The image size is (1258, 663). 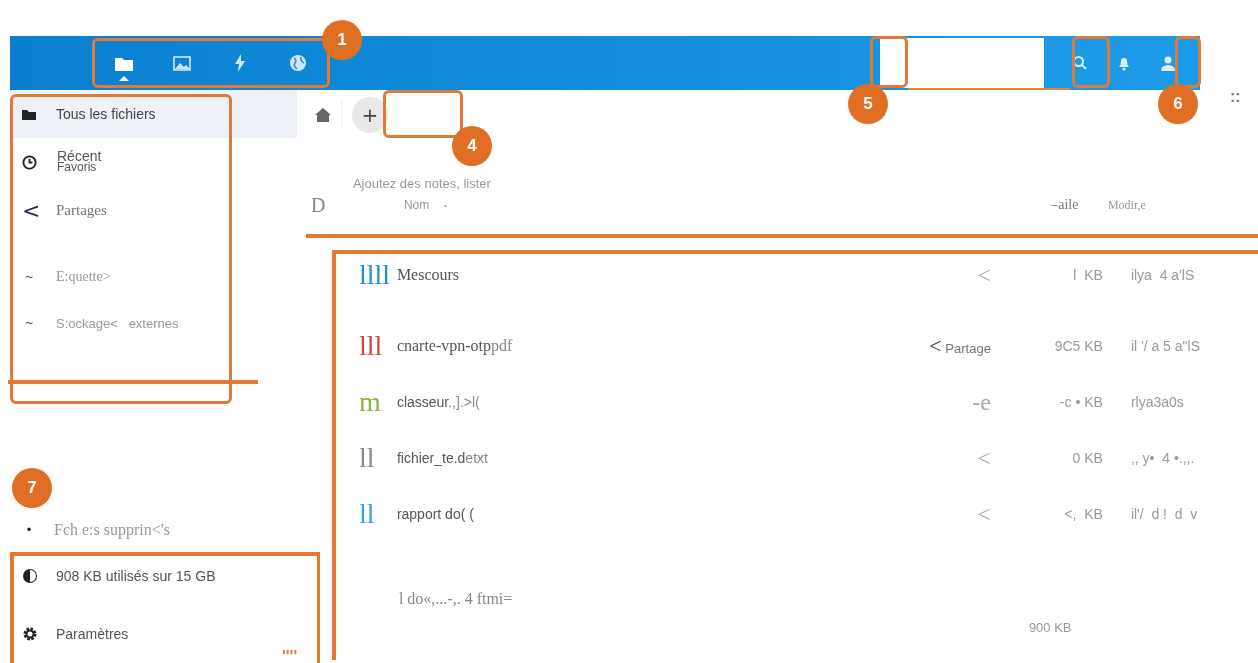 What do you see at coordinates (153, 323) in the screenshot?
I see `sidebar-item: ~ S:ockage< externes` at bounding box center [153, 323].